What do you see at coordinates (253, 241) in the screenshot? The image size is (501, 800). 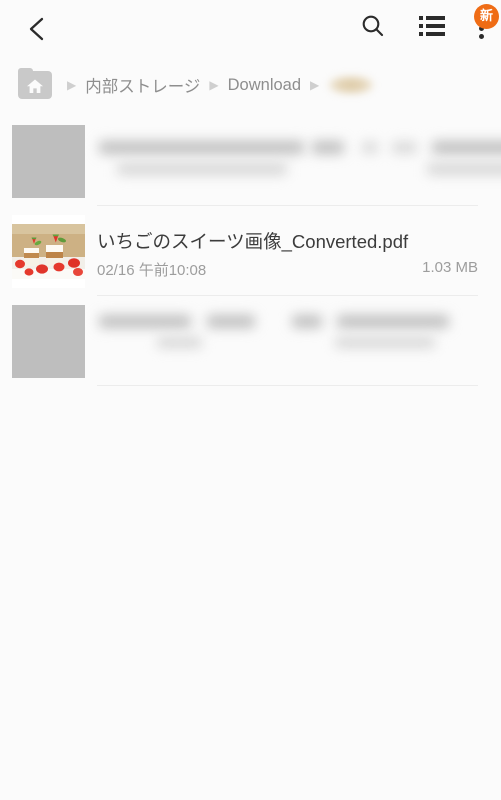 I see `file-name: いちごのスイーツ画像_Converted.pdf` at bounding box center [253, 241].